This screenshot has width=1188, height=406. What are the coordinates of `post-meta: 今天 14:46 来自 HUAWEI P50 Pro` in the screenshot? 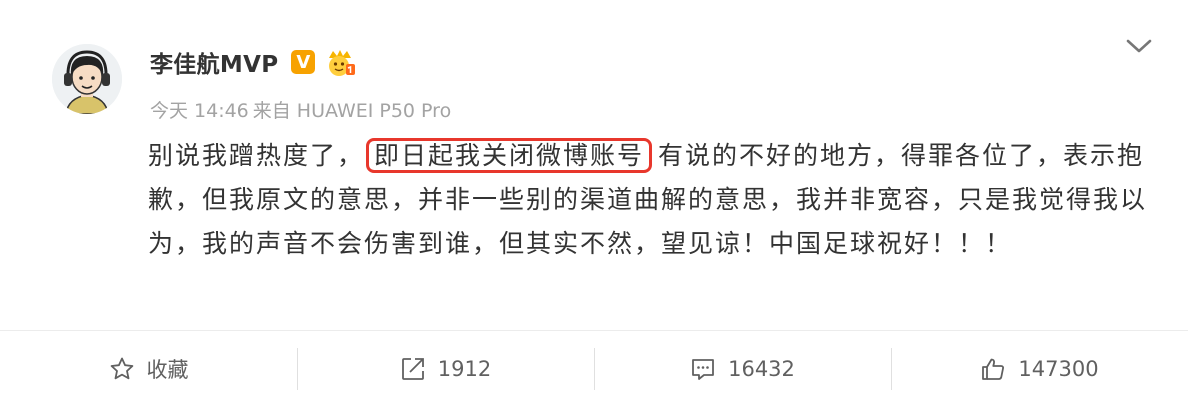 It's located at (300, 109).